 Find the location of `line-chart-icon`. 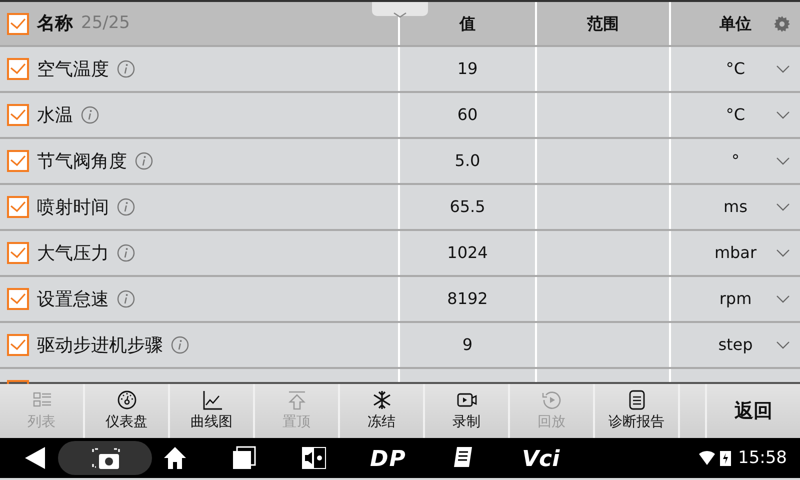

line-chart-icon is located at coordinates (211, 400).